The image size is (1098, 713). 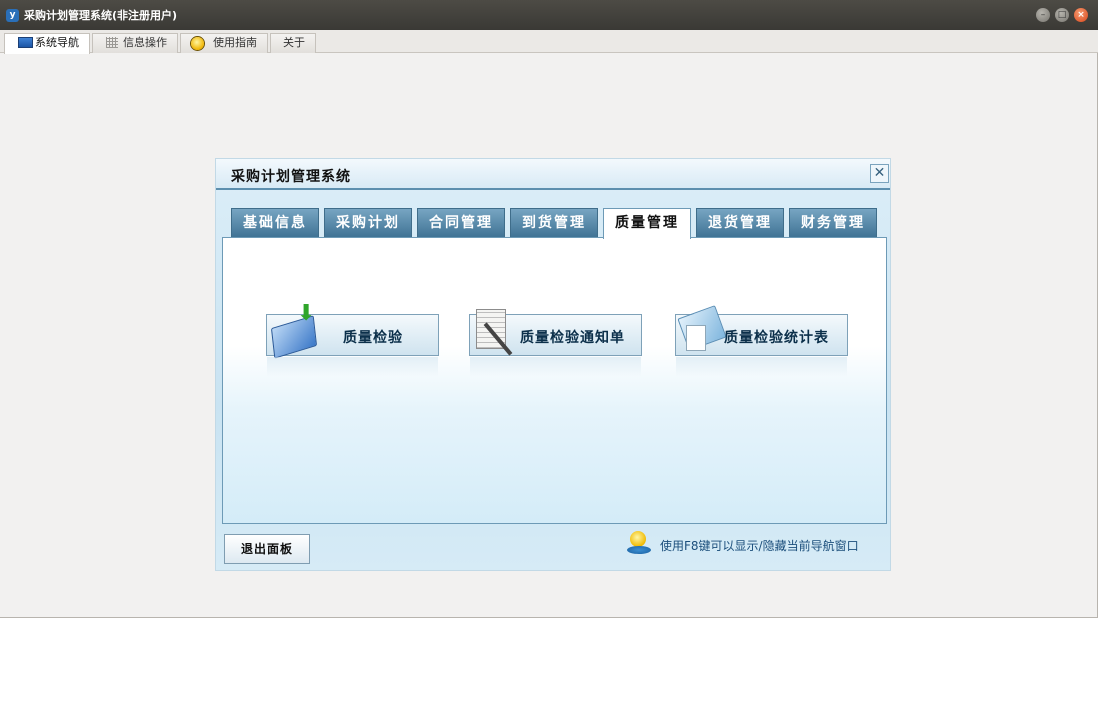 What do you see at coordinates (1081, 15) in the screenshot?
I see `close-button: ×` at bounding box center [1081, 15].